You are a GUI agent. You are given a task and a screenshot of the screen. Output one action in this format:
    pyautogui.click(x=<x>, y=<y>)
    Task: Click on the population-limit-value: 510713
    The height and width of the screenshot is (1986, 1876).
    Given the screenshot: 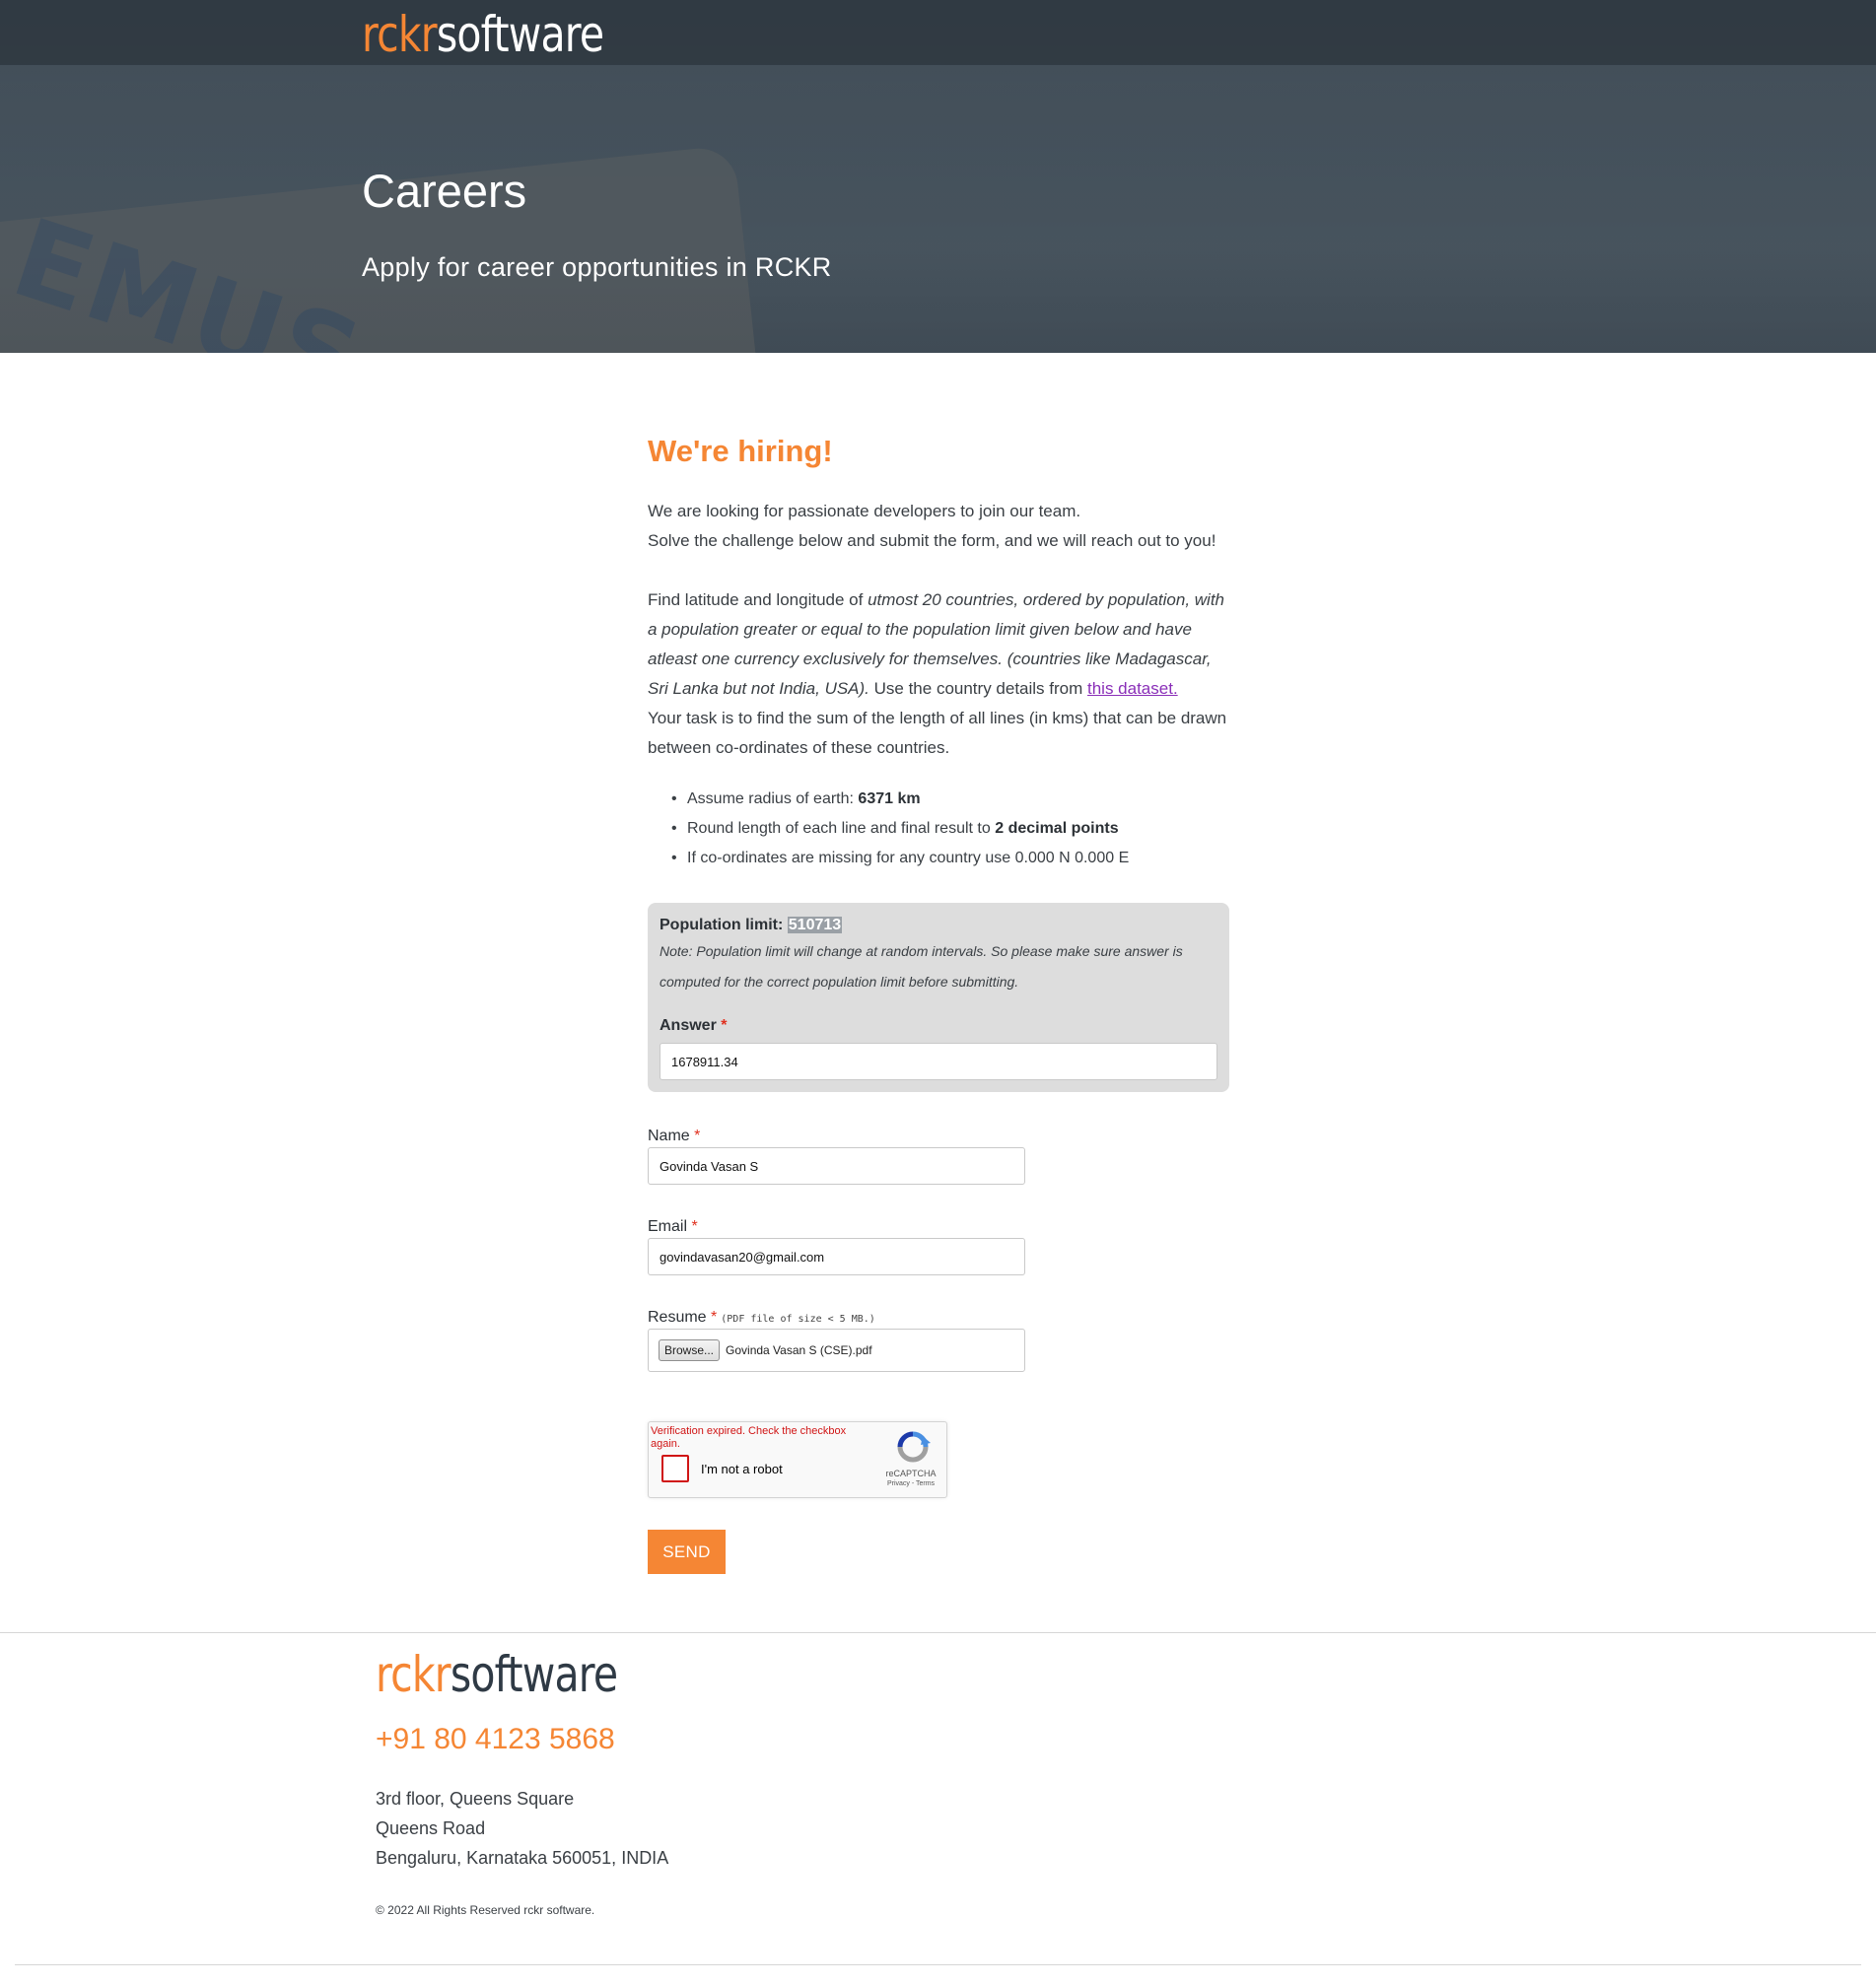 What is the action you would take?
    pyautogui.click(x=815, y=925)
    